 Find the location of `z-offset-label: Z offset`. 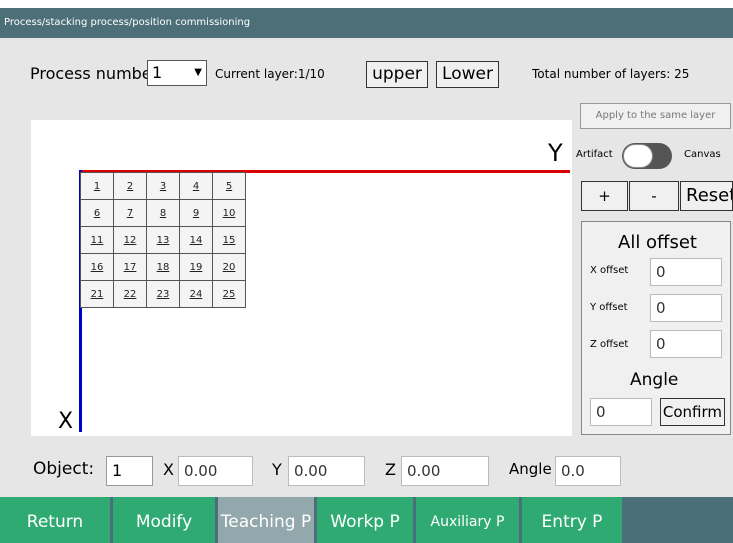

z-offset-label: Z offset is located at coordinates (609, 344).